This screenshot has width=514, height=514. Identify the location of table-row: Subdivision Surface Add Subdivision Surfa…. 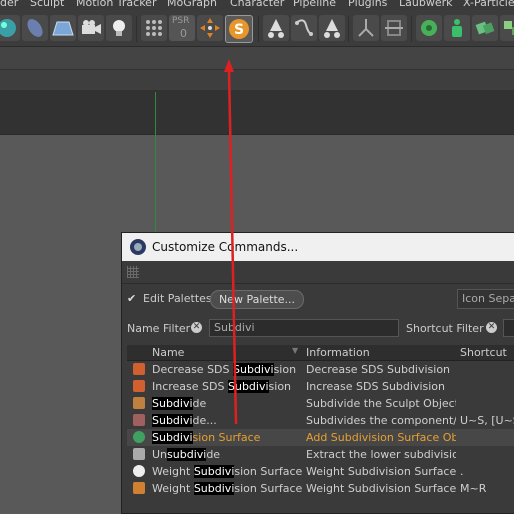
(320, 437).